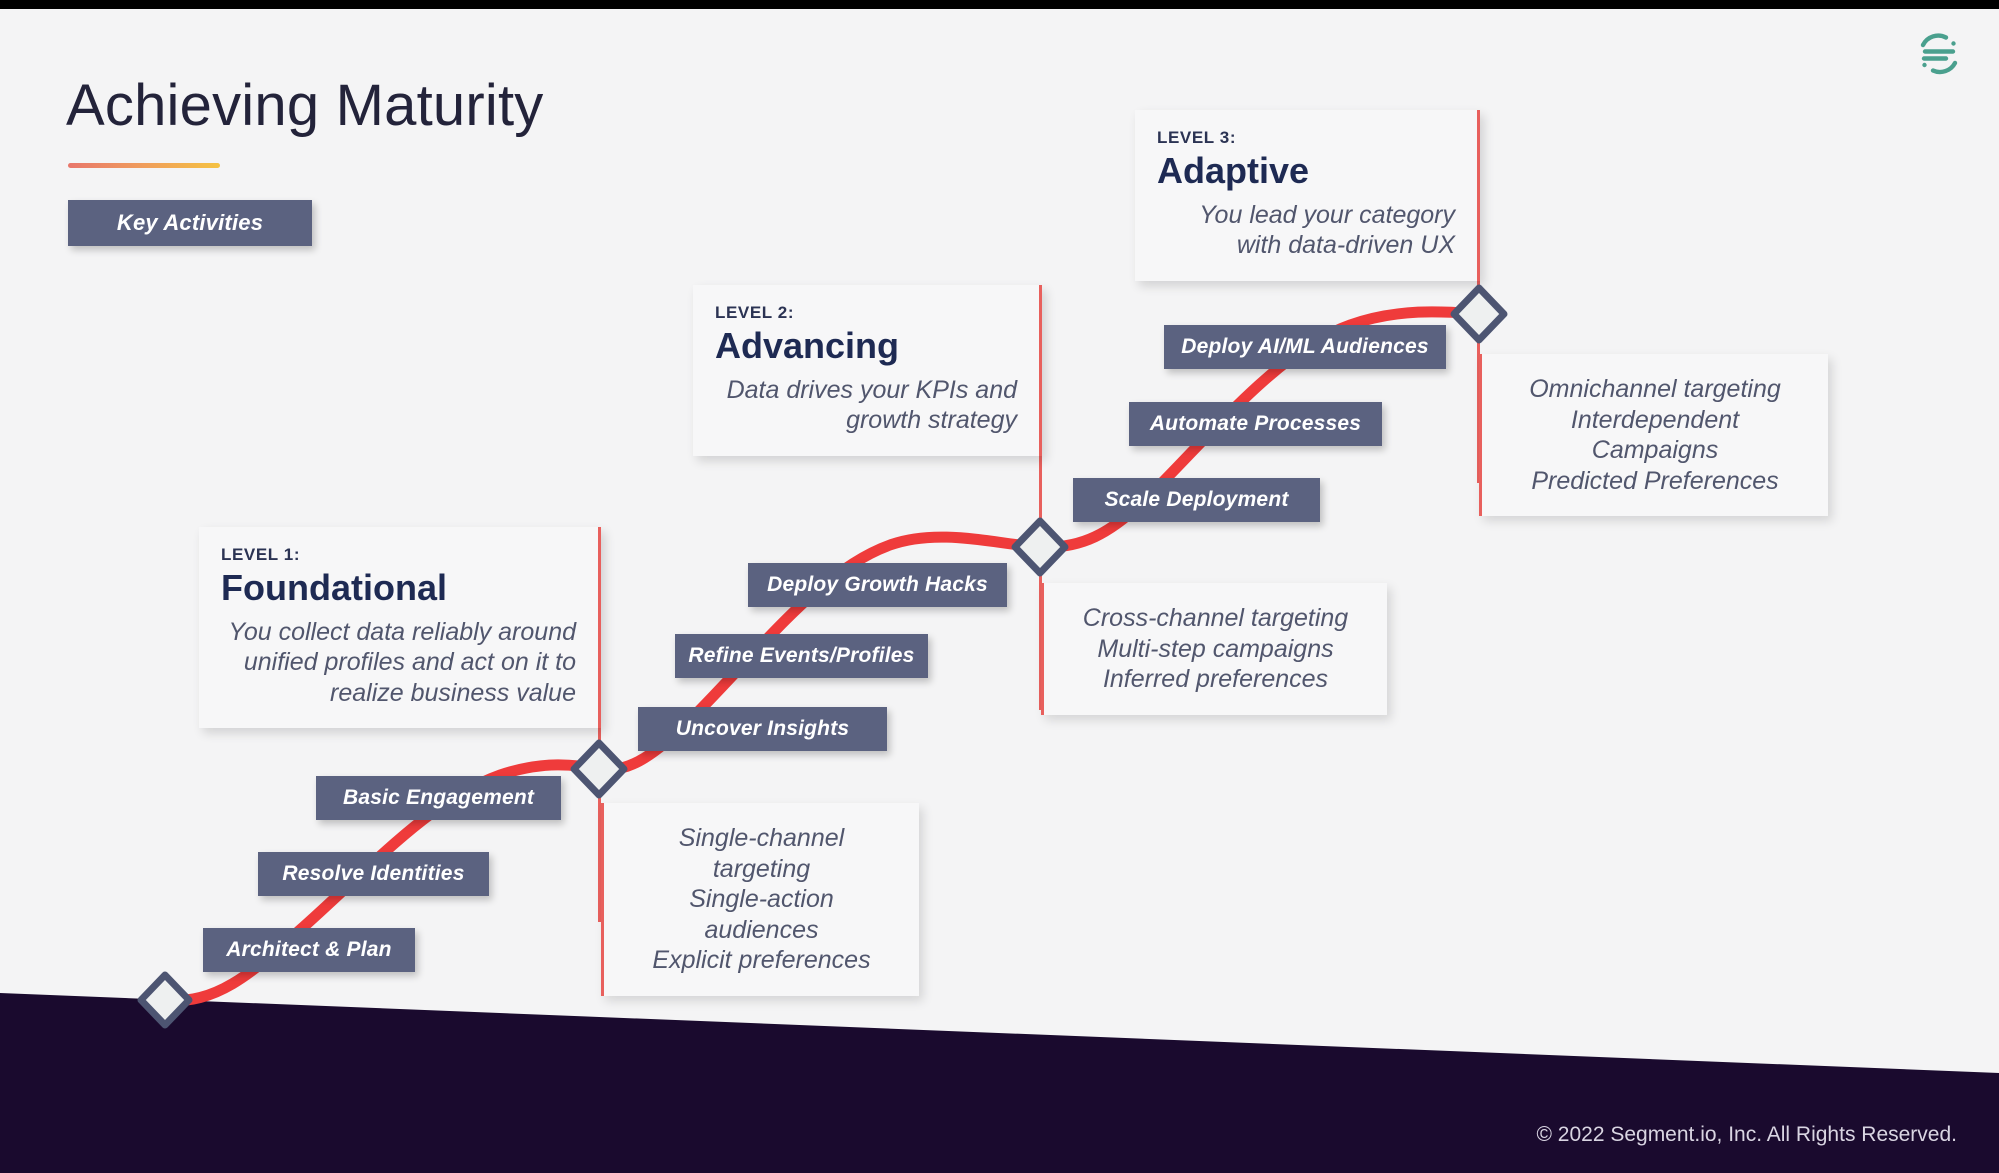 The height and width of the screenshot is (1173, 1999). I want to click on level-3-eyebrow: LEVEL 3:, so click(1197, 137).